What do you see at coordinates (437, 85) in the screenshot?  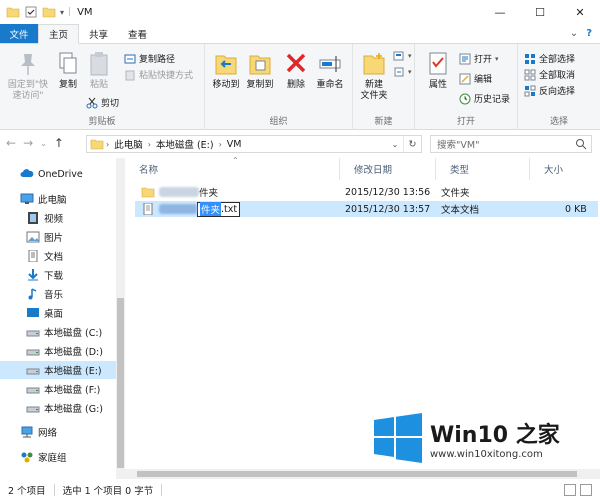 I see `properties-label: 属性` at bounding box center [437, 85].